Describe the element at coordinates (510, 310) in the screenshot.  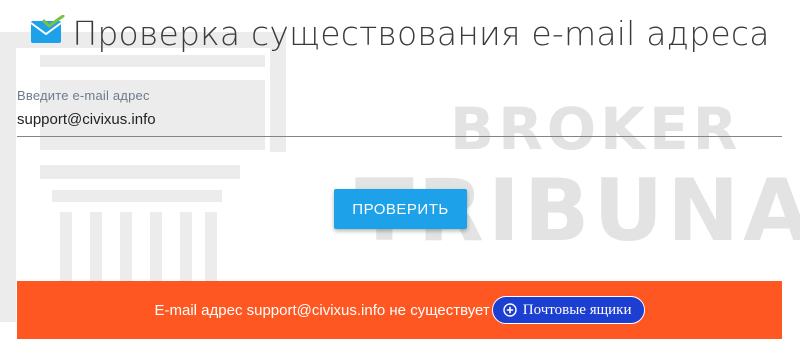
I see `plus-circle-icon` at that location.